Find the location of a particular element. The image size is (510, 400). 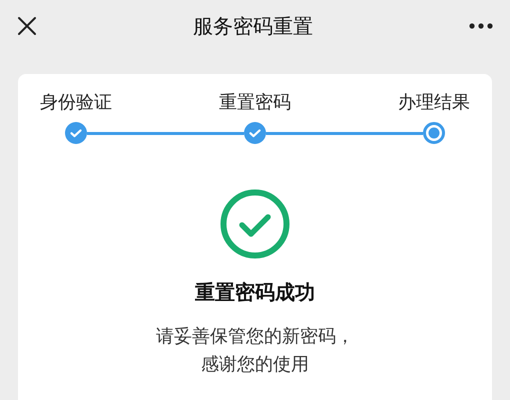

step-label: 办理结果 is located at coordinates (434, 103).